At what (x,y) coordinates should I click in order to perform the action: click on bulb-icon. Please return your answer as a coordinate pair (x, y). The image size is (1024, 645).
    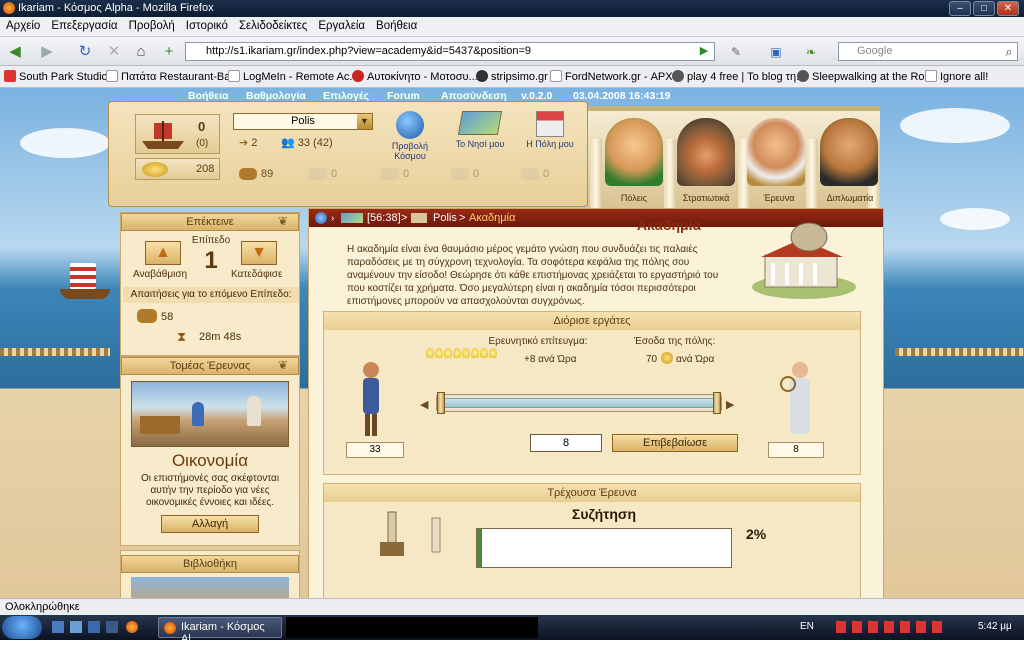
    Looking at the image, I should click on (439, 353).